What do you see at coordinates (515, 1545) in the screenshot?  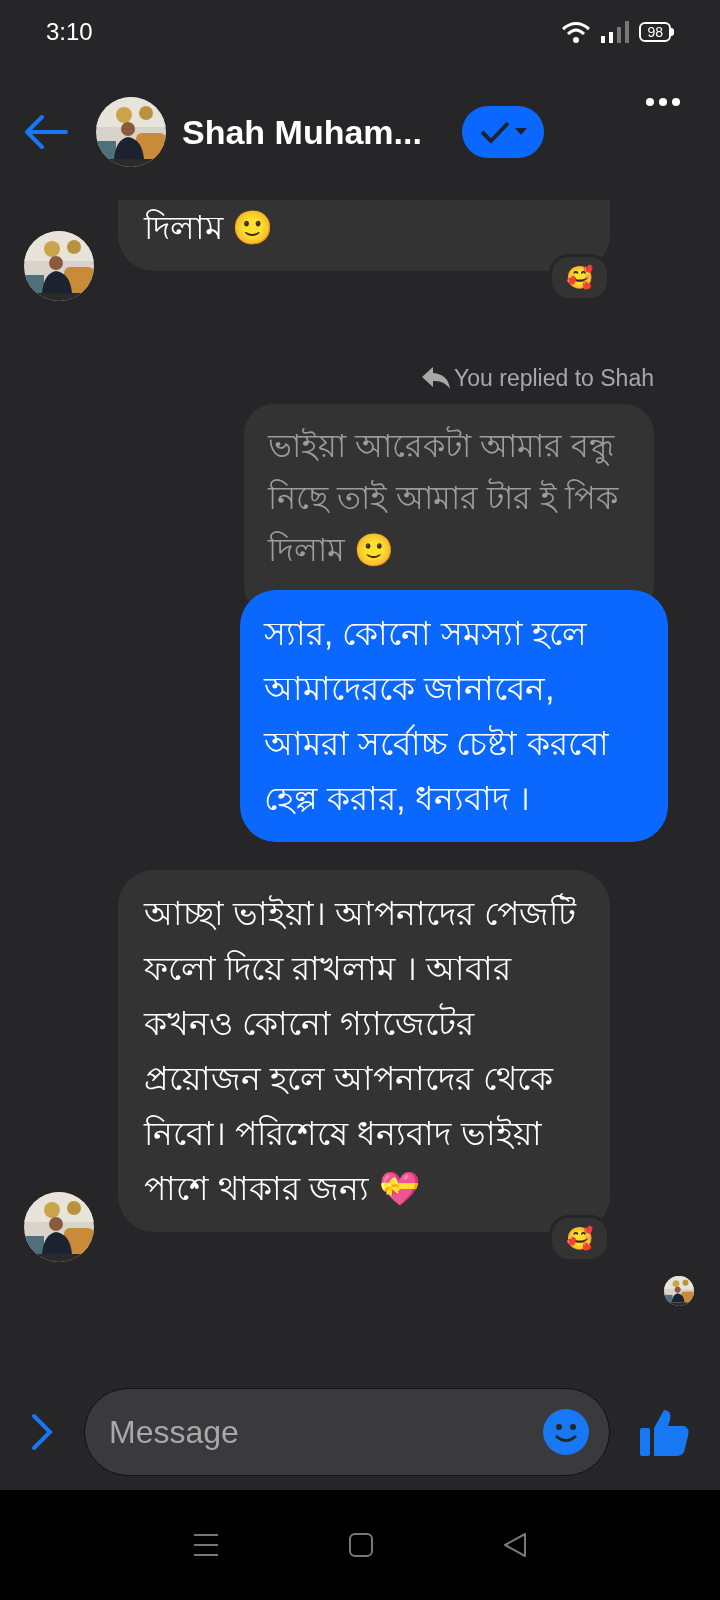 I see `back-icon` at bounding box center [515, 1545].